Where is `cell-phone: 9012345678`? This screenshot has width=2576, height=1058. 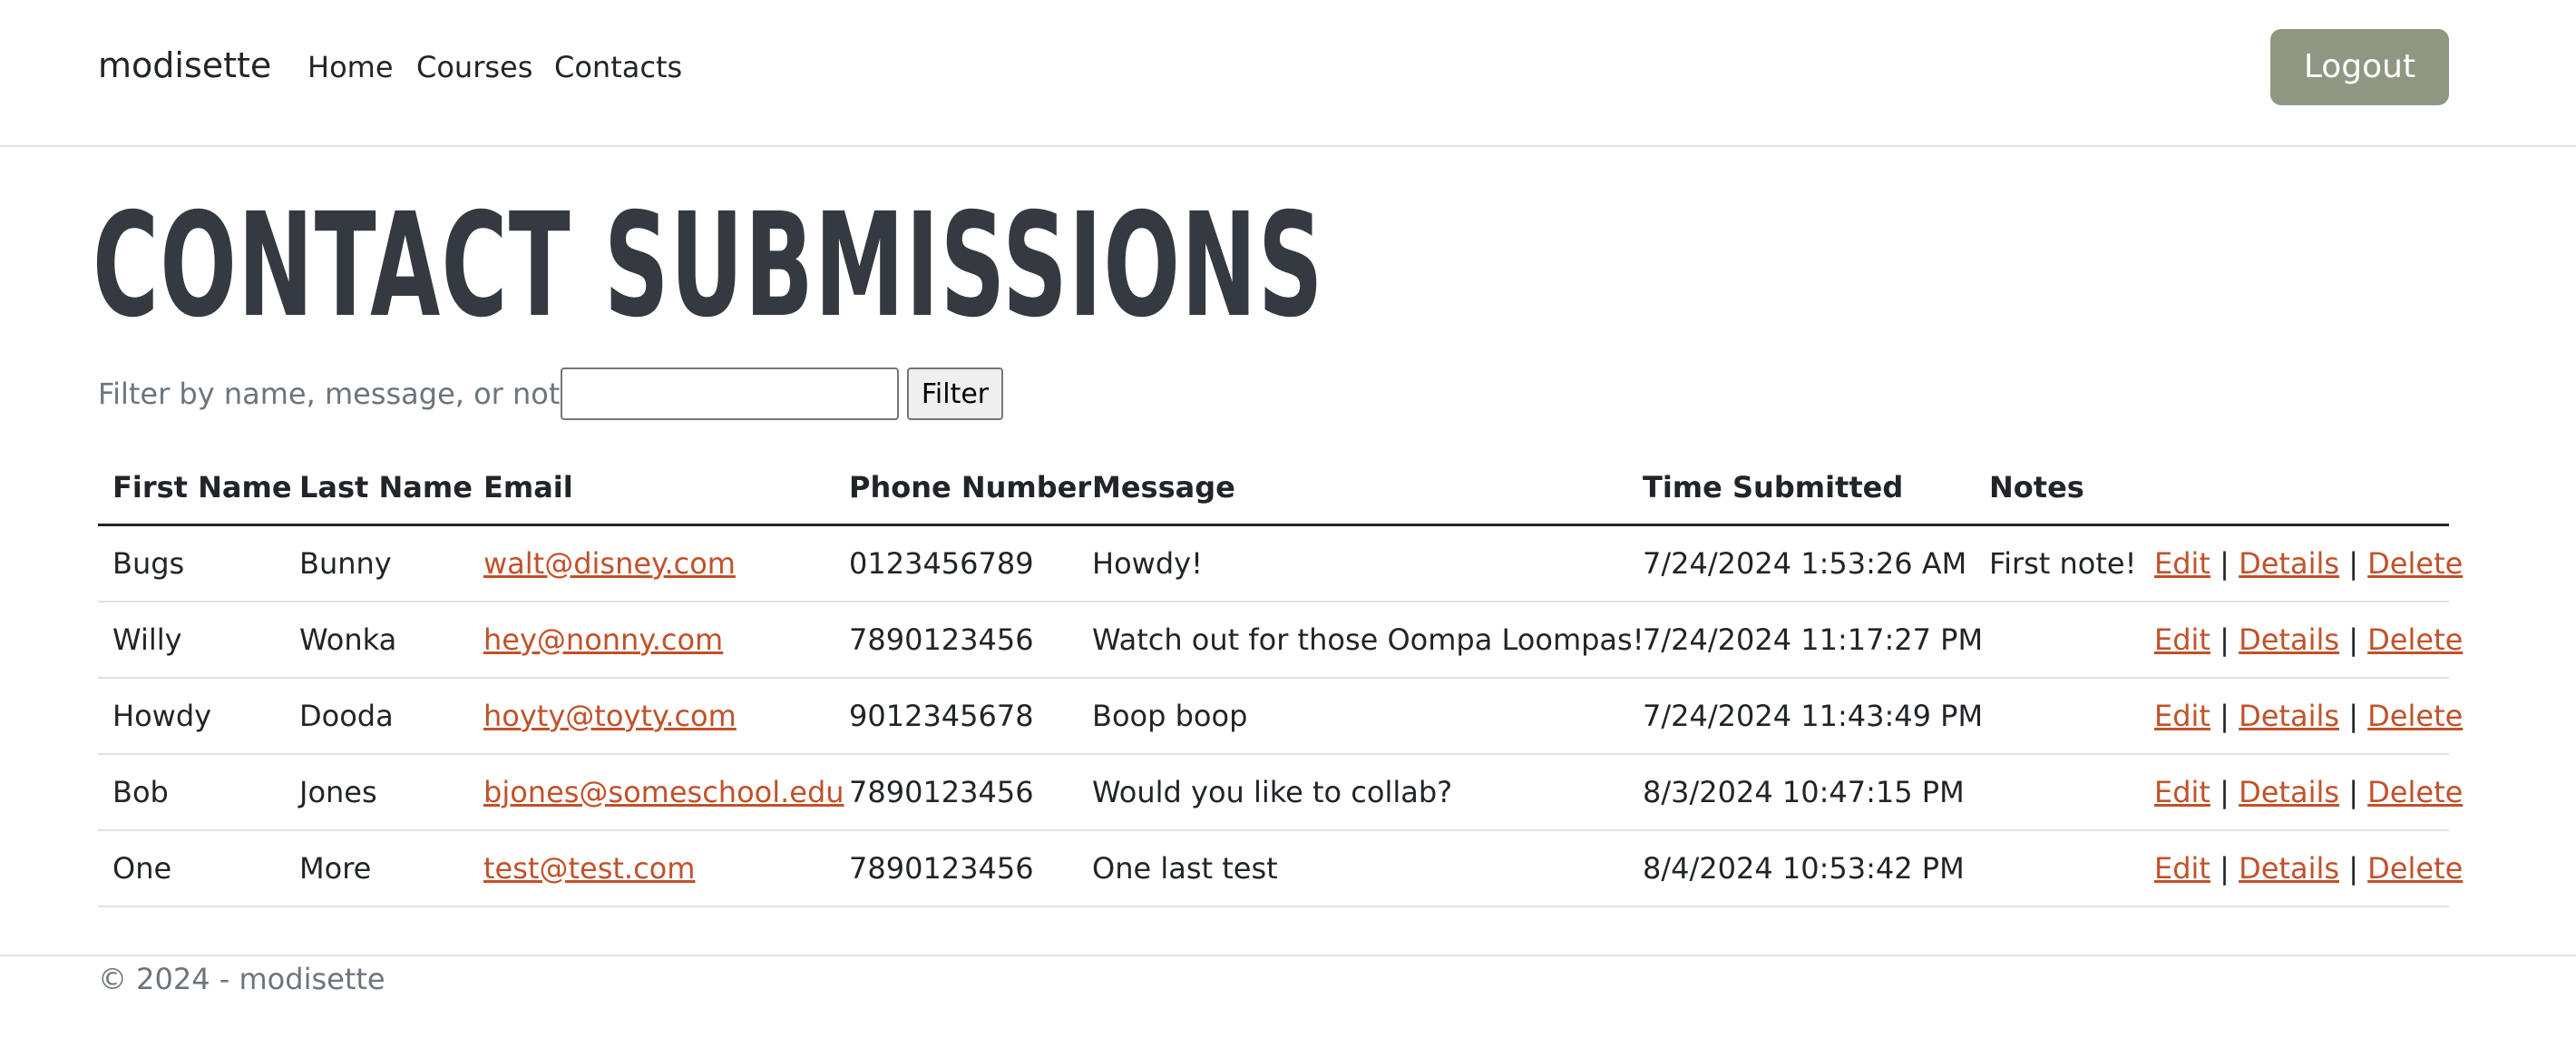 cell-phone: 9012345678 is located at coordinates (956, 716).